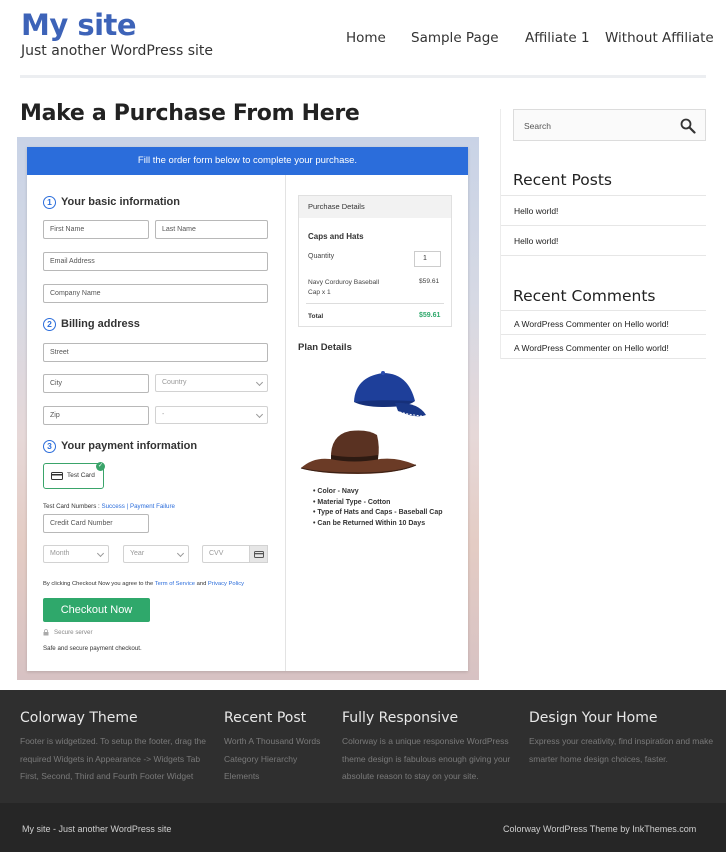  I want to click on plan-feature: • Type of Hats and Caps - Baseball Cap, so click(378, 512).